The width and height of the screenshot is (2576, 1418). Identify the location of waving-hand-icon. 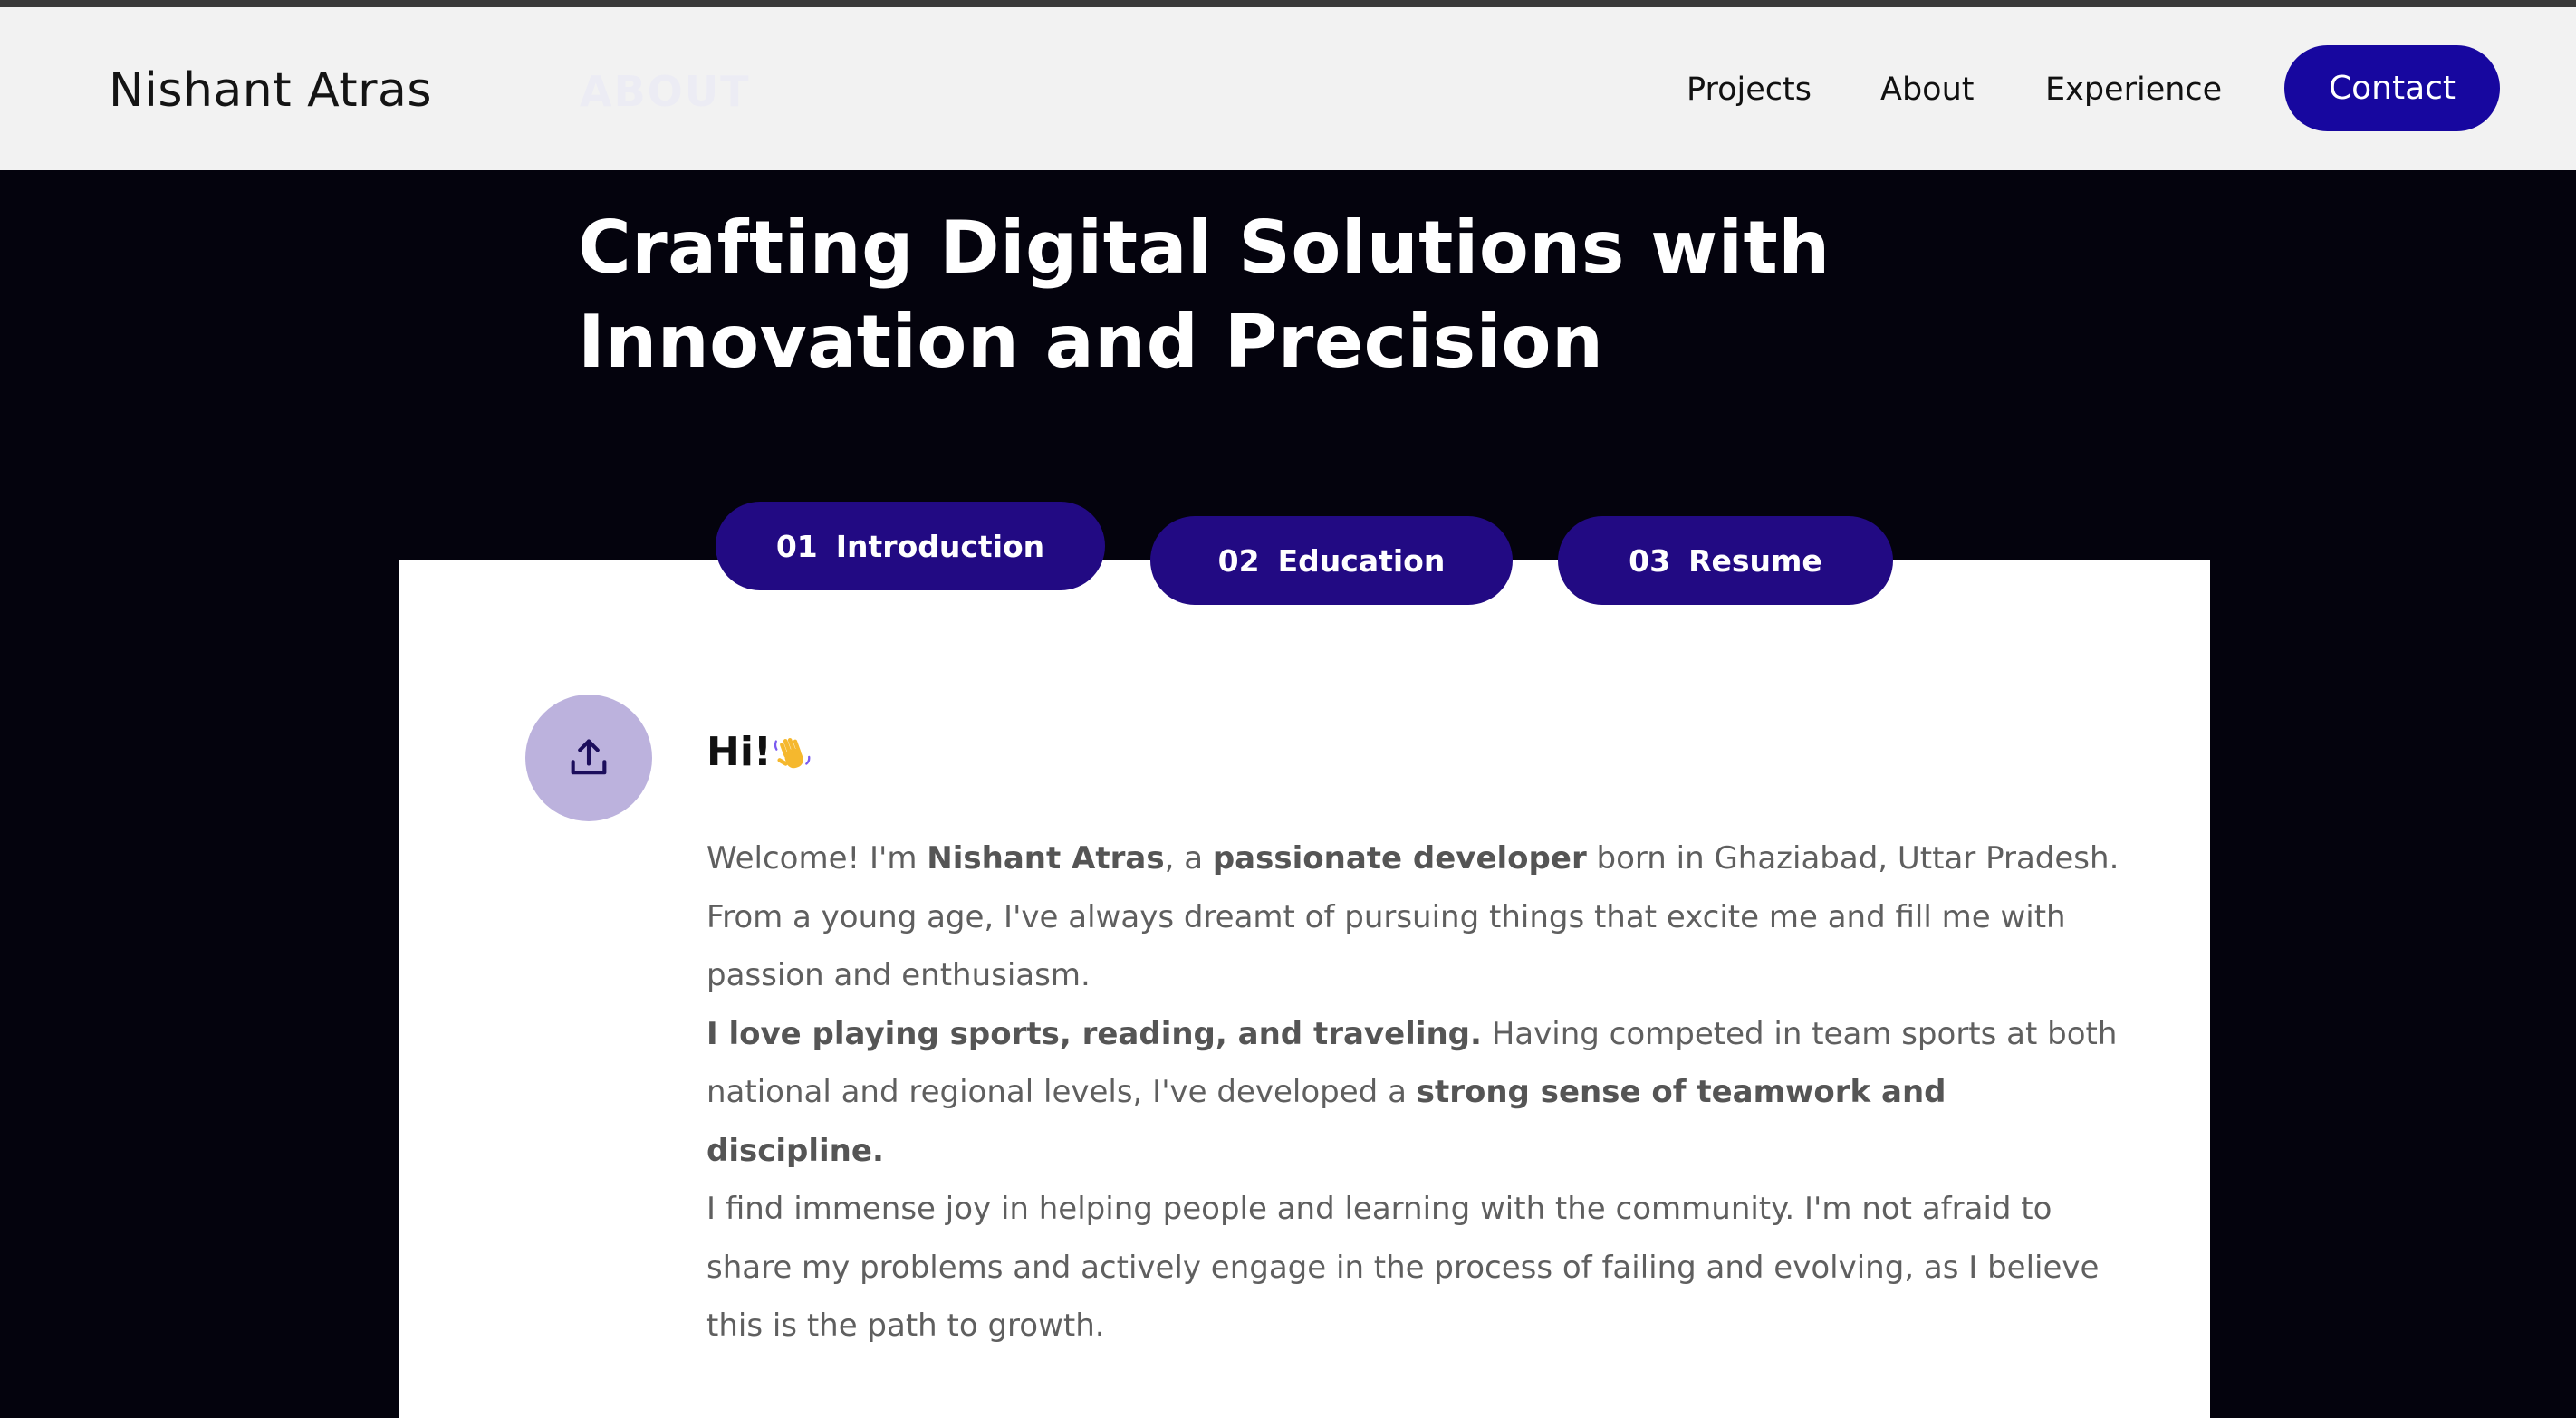
(792, 753).